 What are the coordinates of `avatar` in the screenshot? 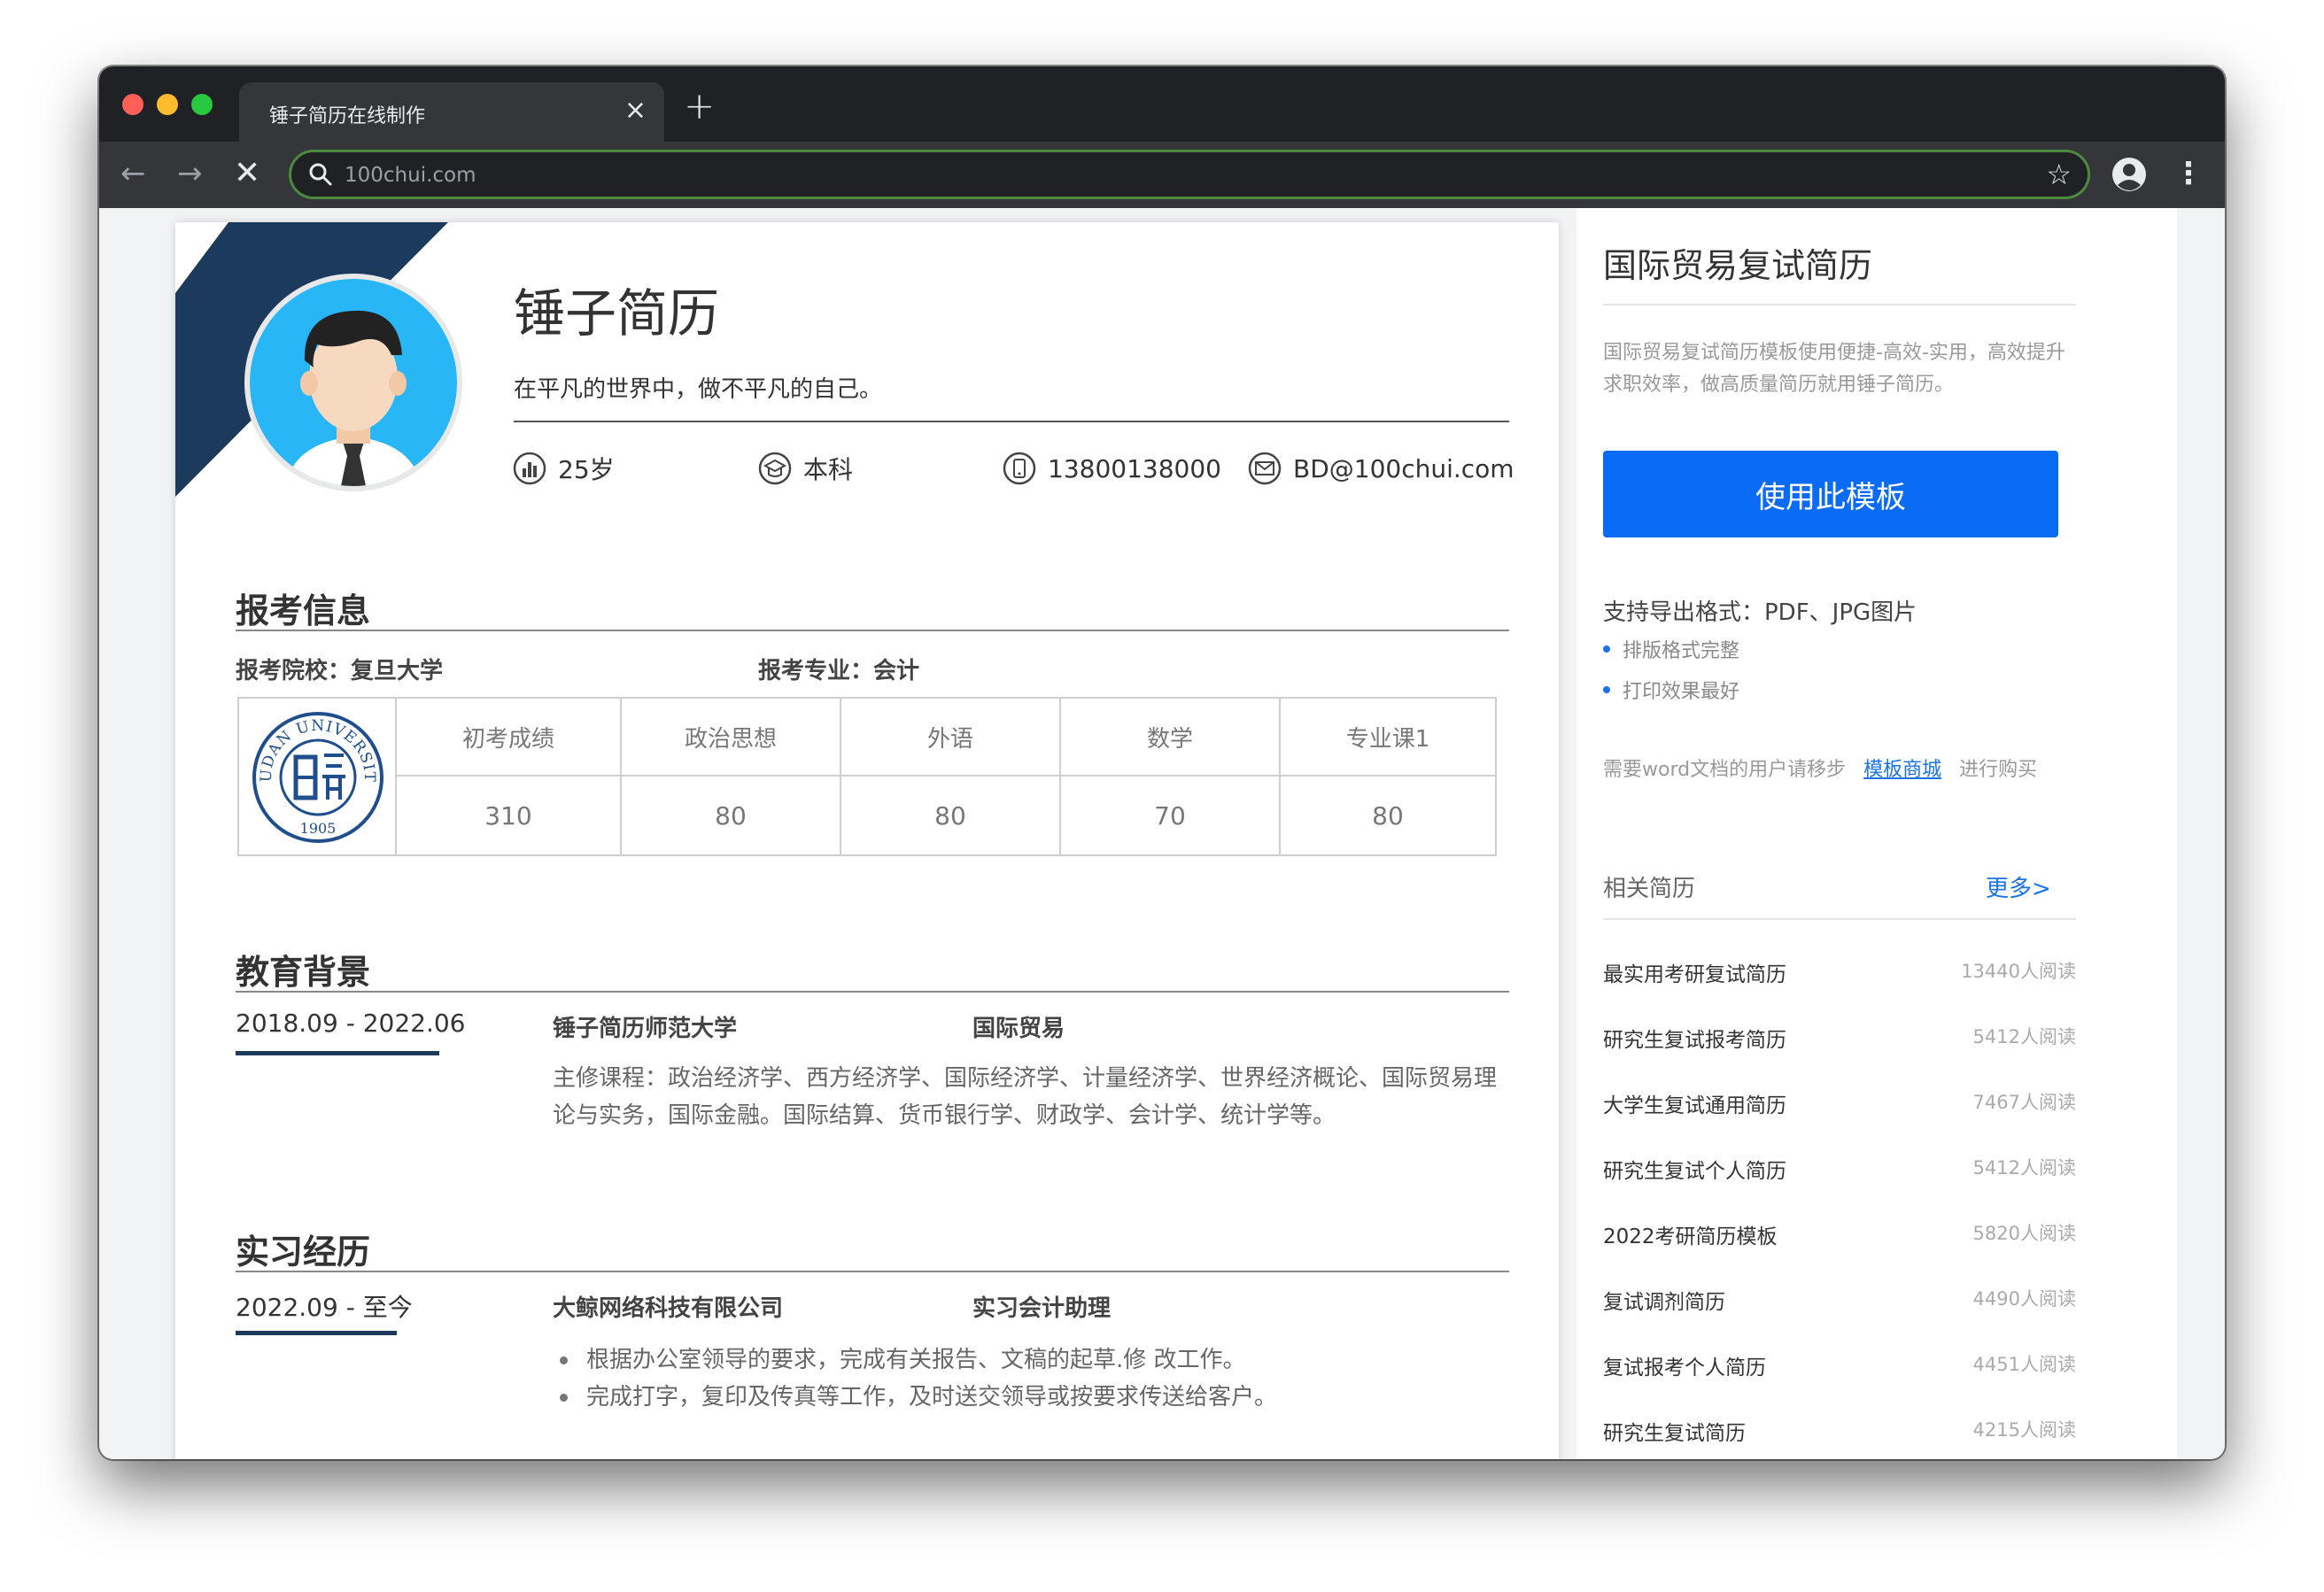 It's located at (353, 382).